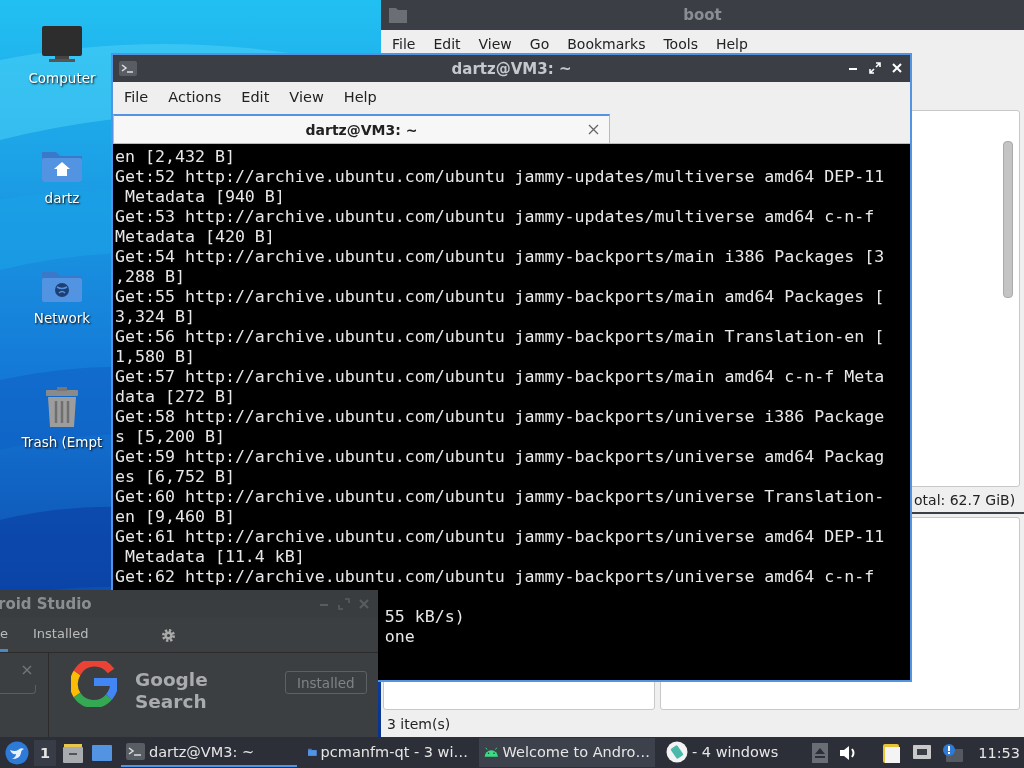 This screenshot has width=1024, height=768. What do you see at coordinates (155, 357) in the screenshot?
I see `terminal-line: 1,580 B]` at bounding box center [155, 357].